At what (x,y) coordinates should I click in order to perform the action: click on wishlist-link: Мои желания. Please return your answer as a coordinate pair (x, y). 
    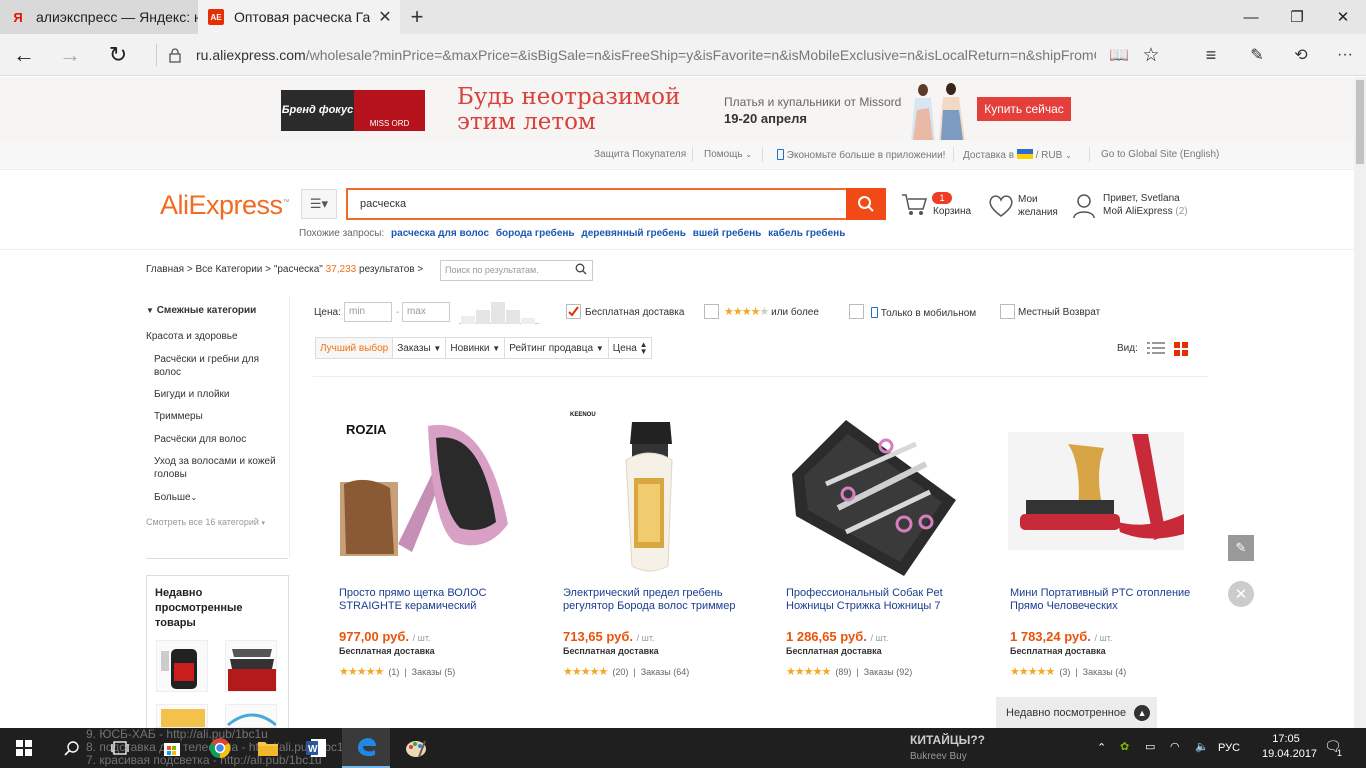
    Looking at the image, I should click on (1038, 206).